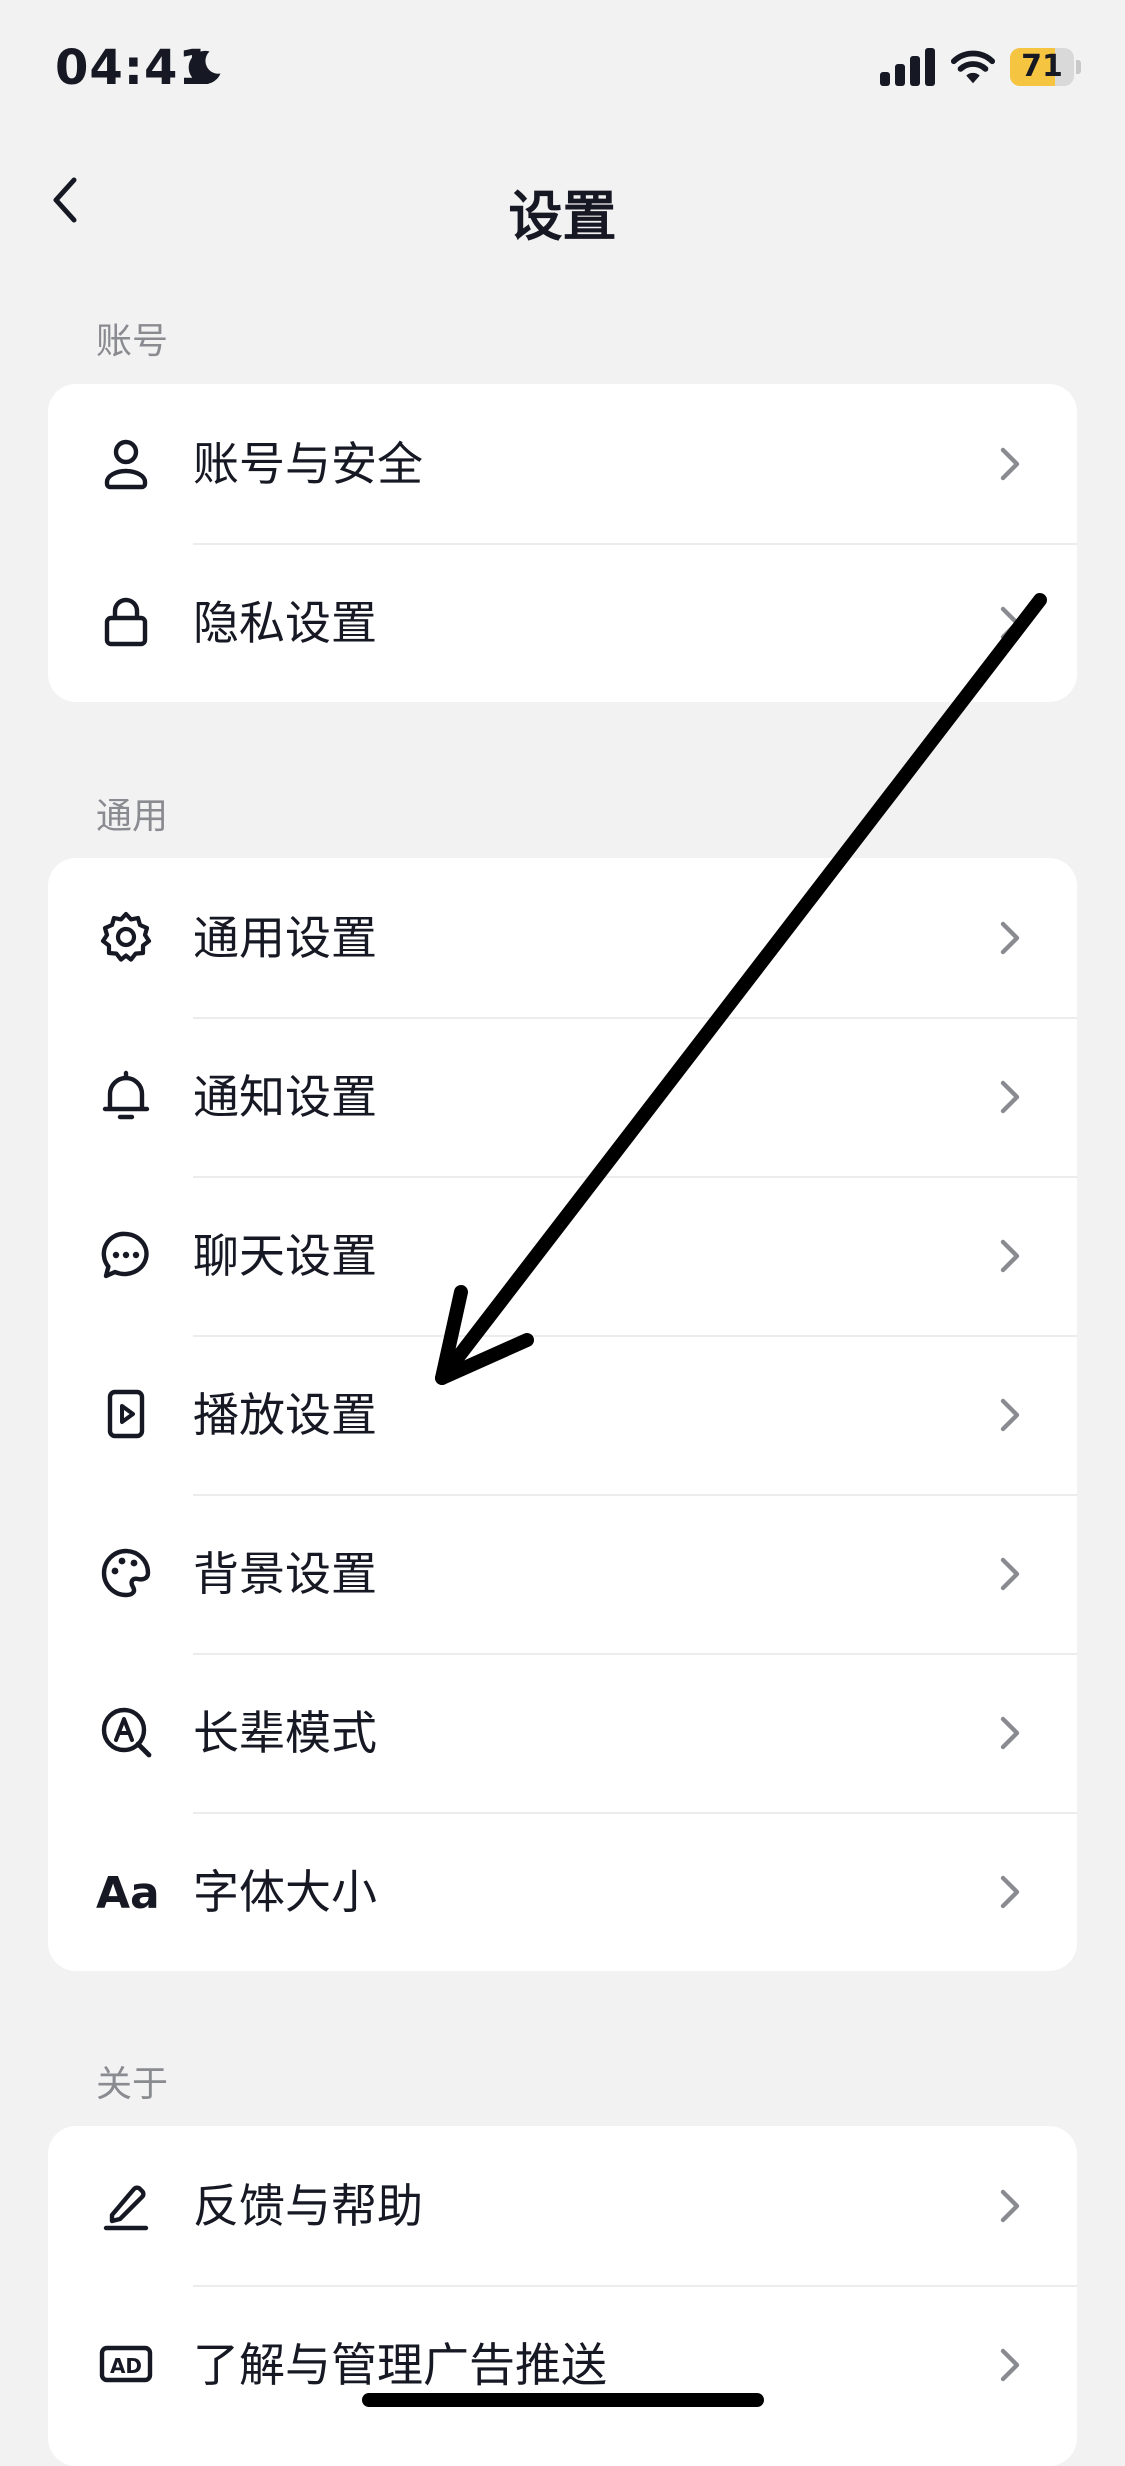 The height and width of the screenshot is (2466, 1125). I want to click on lock-icon, so click(126, 622).